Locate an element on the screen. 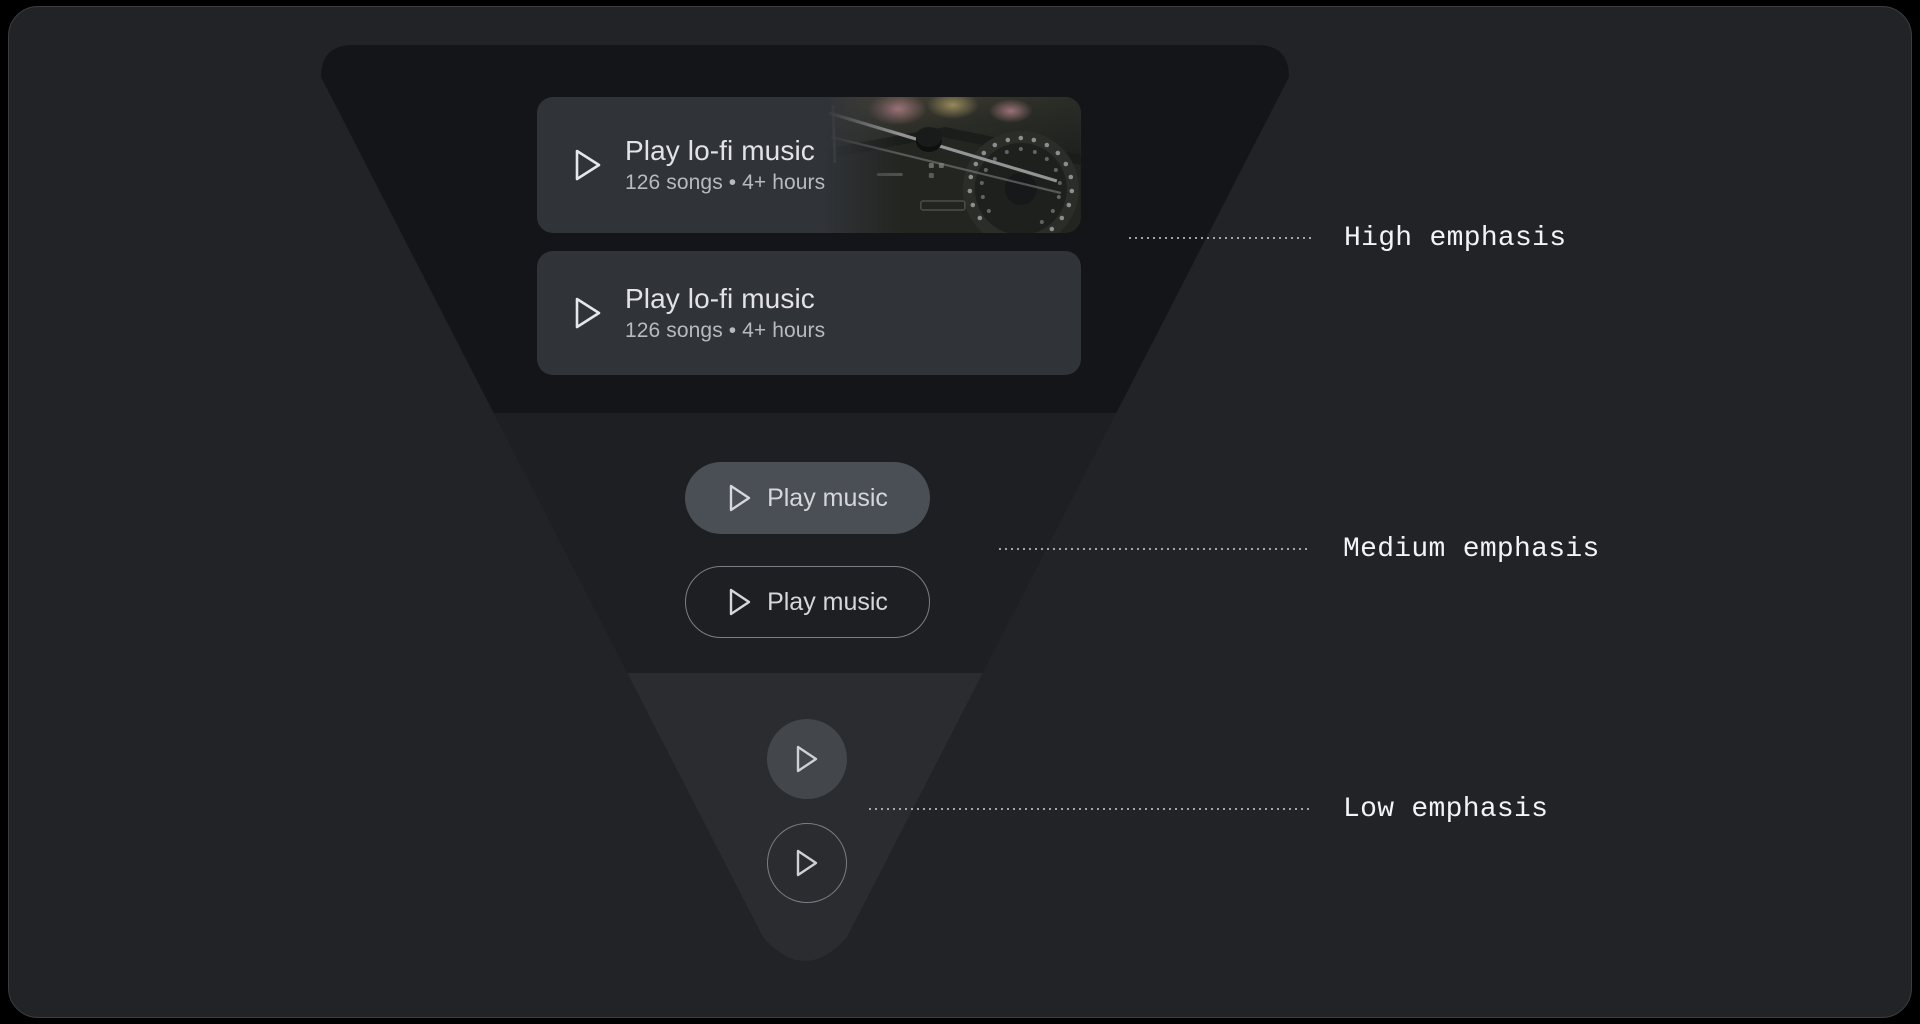 The height and width of the screenshot is (1024, 1920). callout-label: Low emphasis is located at coordinates (1446, 809).